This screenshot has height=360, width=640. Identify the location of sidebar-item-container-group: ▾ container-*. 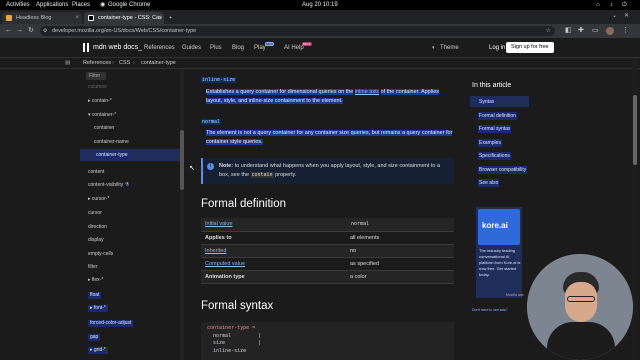
(102, 115).